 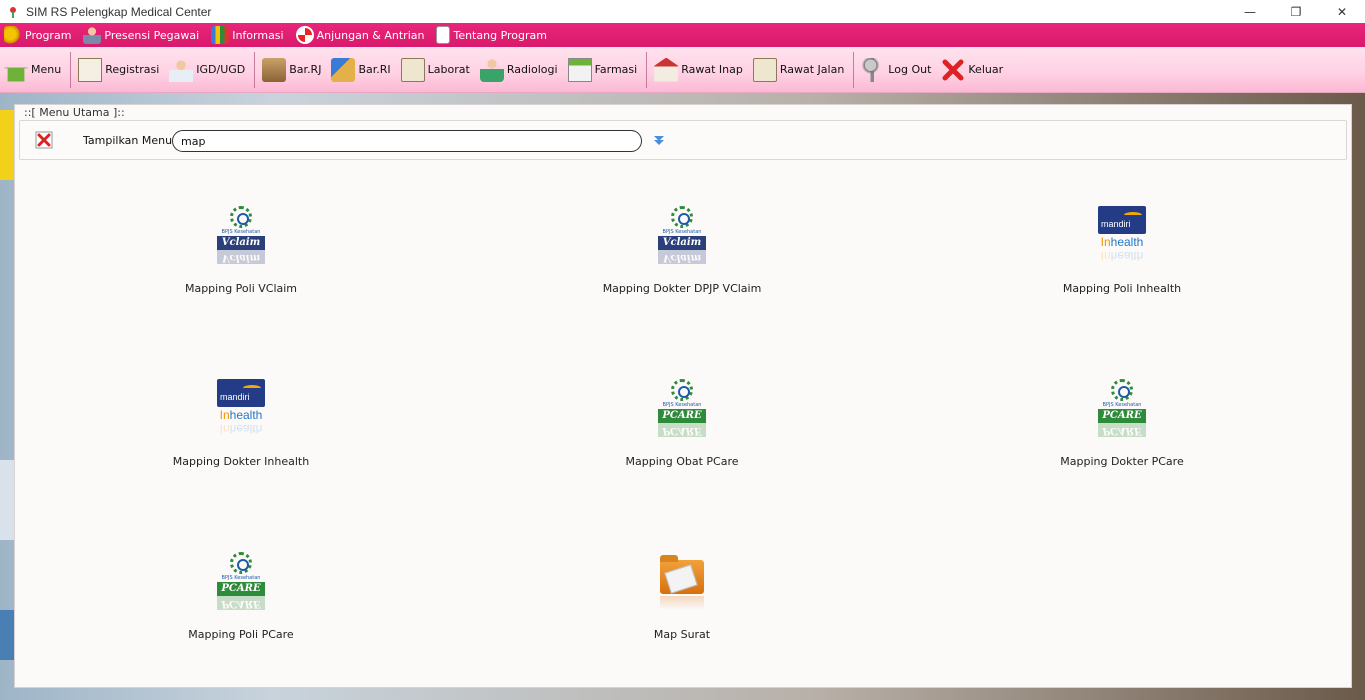 I want to click on toolbar-bar-rj-label: Bar.RJ, so click(x=305, y=69).